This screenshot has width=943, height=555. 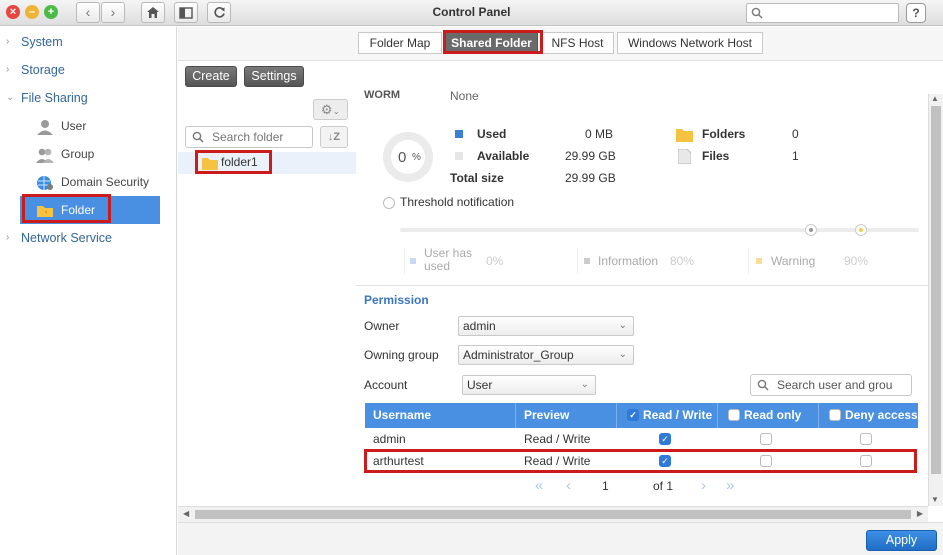 I want to click on column-read-only: Read only, so click(x=768, y=415).